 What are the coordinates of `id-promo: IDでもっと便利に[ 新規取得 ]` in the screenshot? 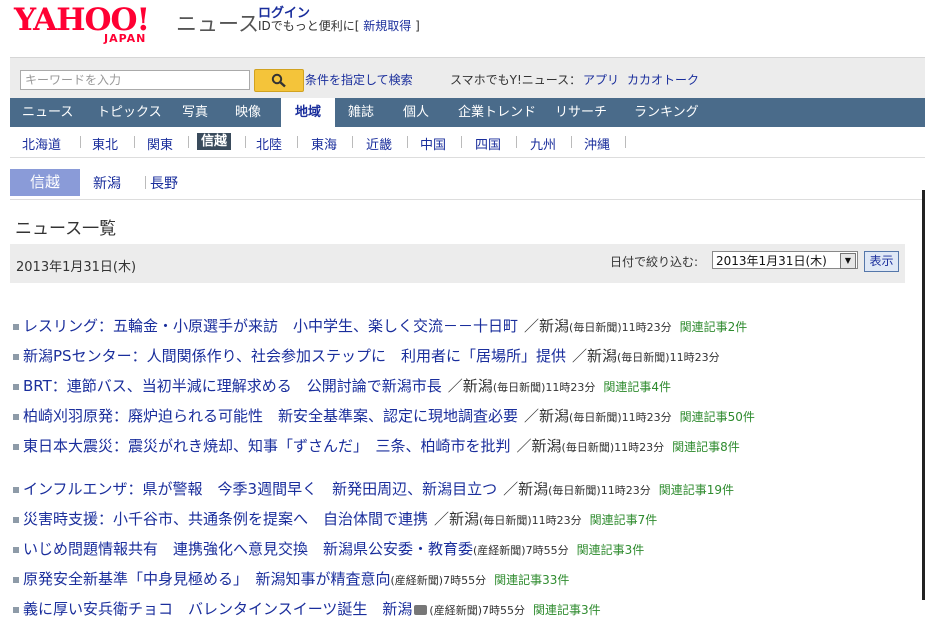 It's located at (339, 26).